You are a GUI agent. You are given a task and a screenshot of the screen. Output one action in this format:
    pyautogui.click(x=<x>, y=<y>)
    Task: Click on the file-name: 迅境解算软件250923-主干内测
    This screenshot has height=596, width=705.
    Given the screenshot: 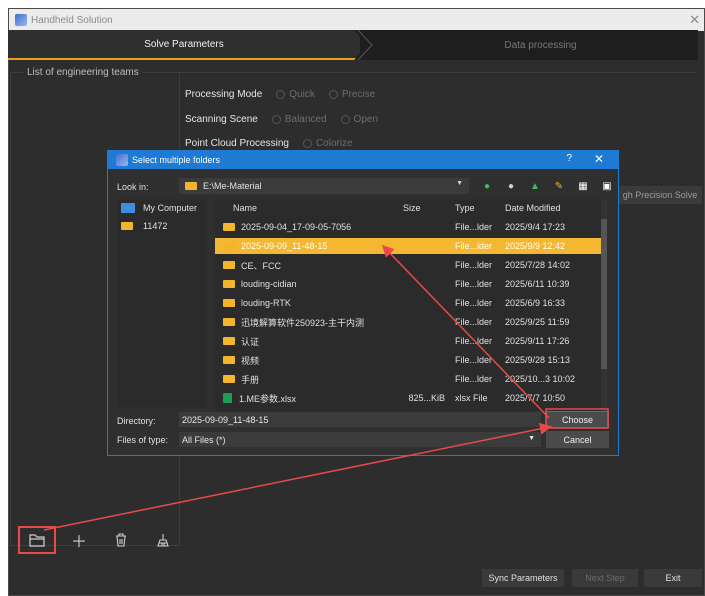 What is the action you would take?
    pyautogui.click(x=309, y=322)
    